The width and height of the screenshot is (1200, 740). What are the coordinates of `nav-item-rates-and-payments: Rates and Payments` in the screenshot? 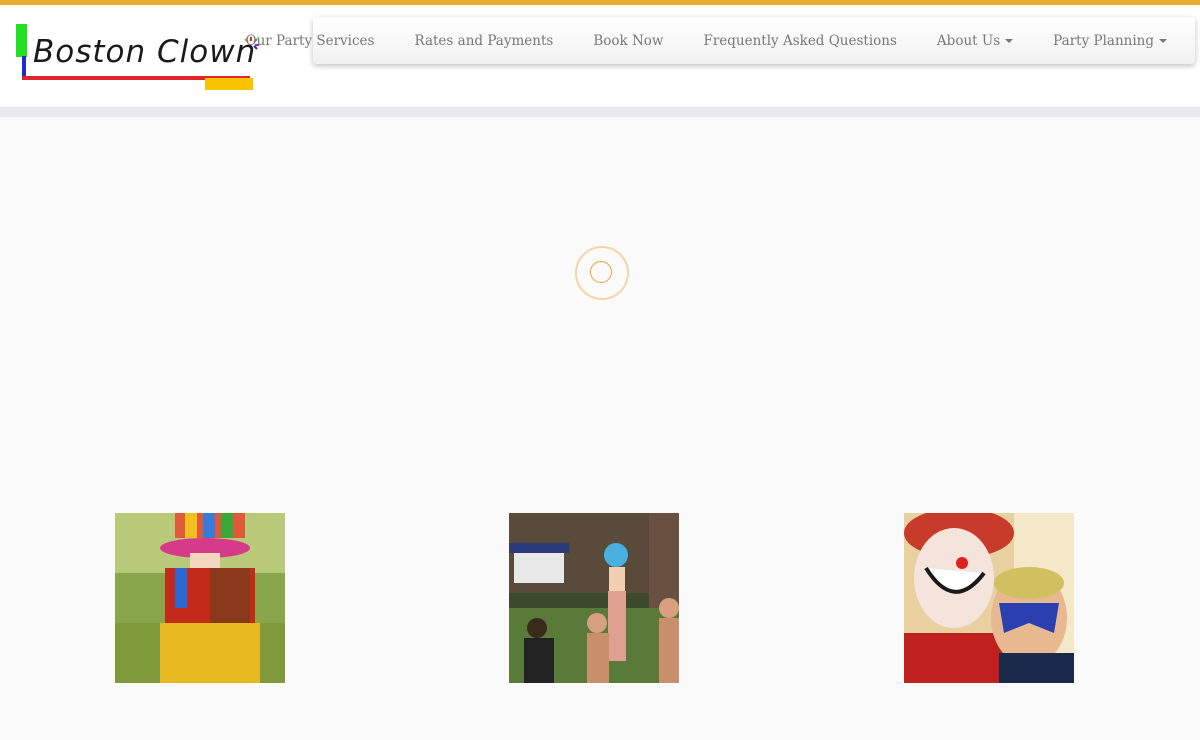 It's located at (483, 40).